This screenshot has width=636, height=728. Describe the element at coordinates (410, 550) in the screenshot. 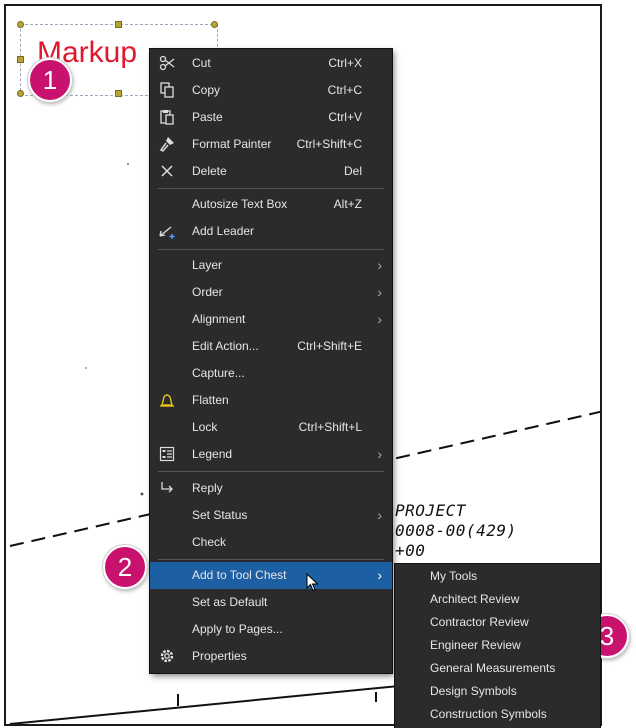

I see `station-label: +00` at that location.